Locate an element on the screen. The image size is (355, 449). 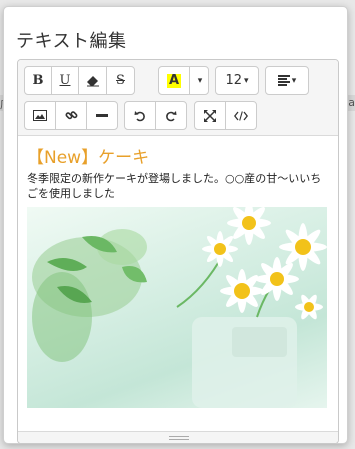
code-icon is located at coordinates (241, 115).